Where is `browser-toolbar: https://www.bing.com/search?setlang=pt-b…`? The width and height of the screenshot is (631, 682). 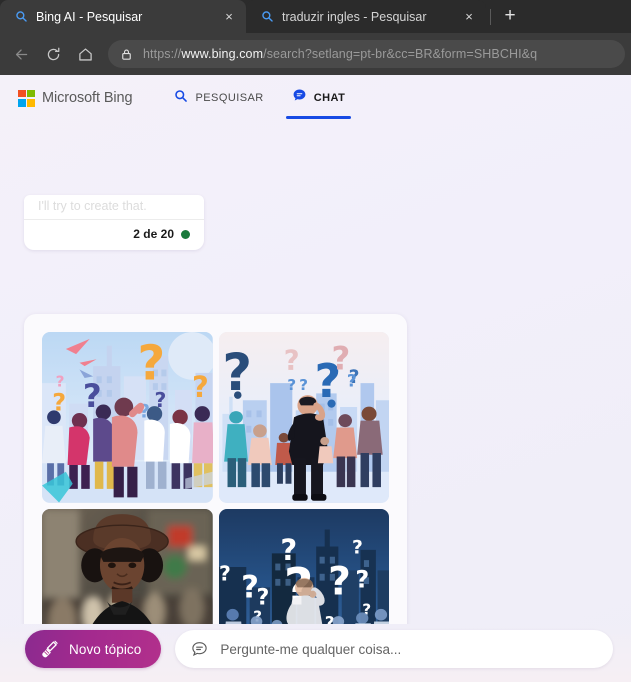
browser-toolbar: https://www.bing.com/search?setlang=pt-b… is located at coordinates (315, 54).